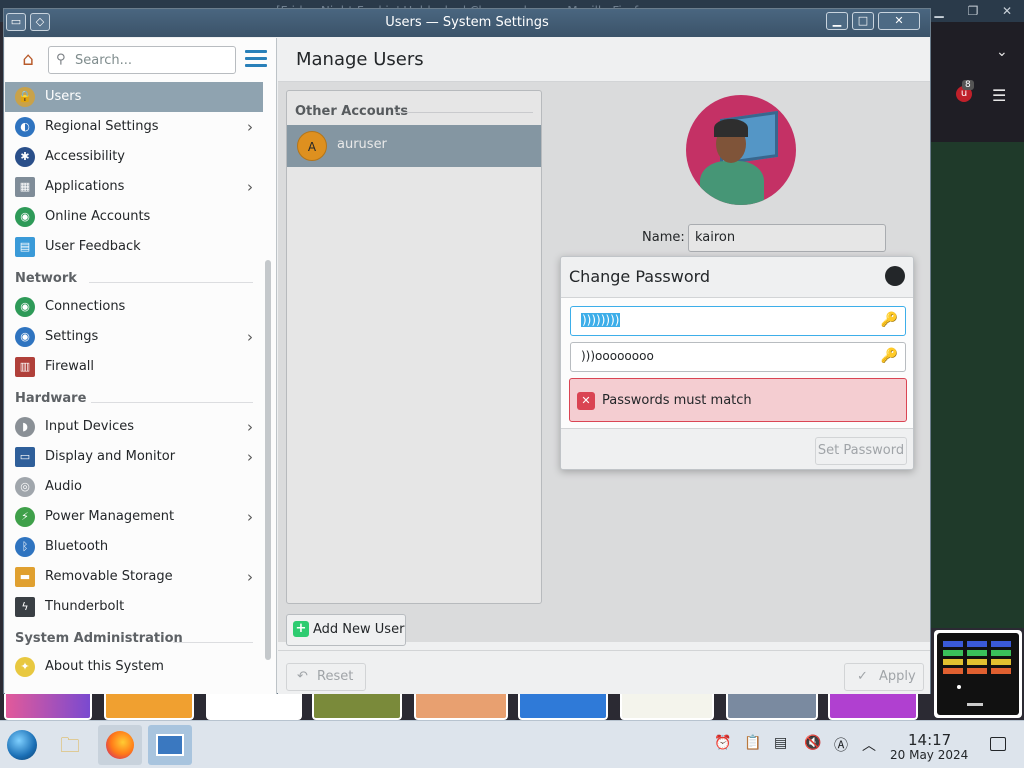 The height and width of the screenshot is (768, 1024). I want to click on search-box: ⚲, so click(142, 60).